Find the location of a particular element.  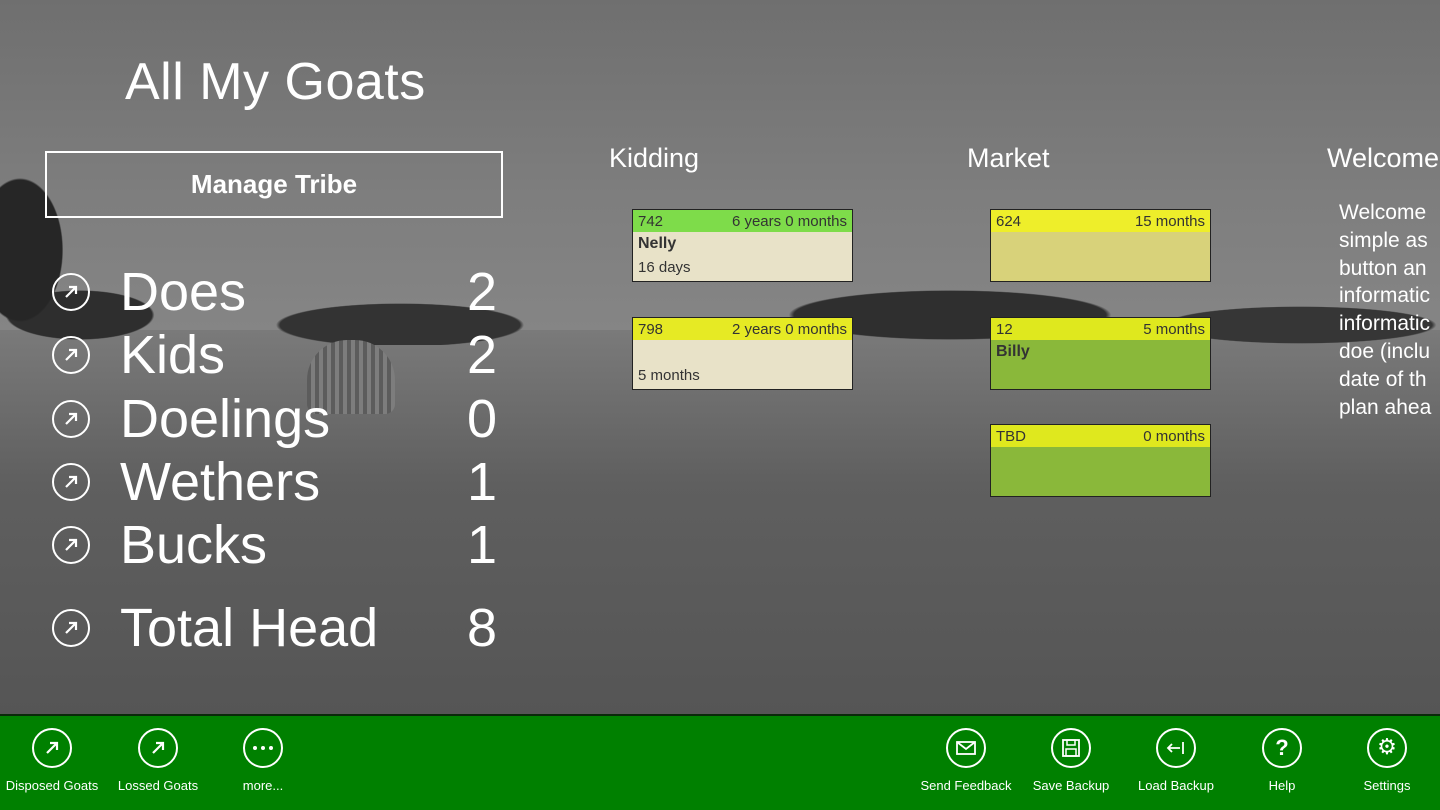

help-icon: ? is located at coordinates (1282, 748).